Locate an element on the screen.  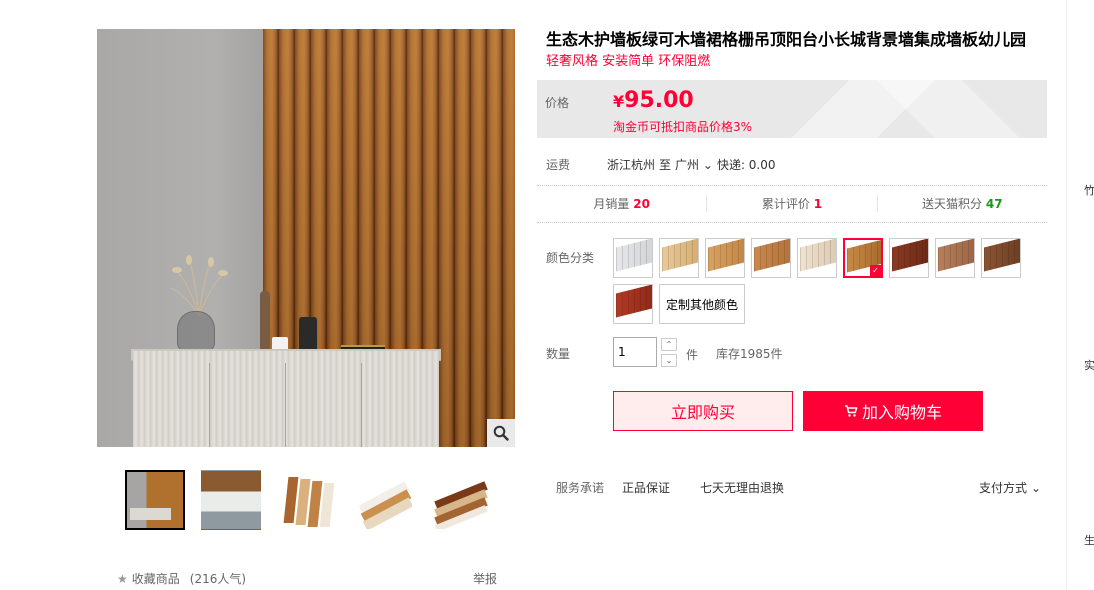
product-title: 生态木护墙板绿可木墙裙格栅吊顶阳台小长城背景墙集成墙板幼儿园 is located at coordinates (786, 39).